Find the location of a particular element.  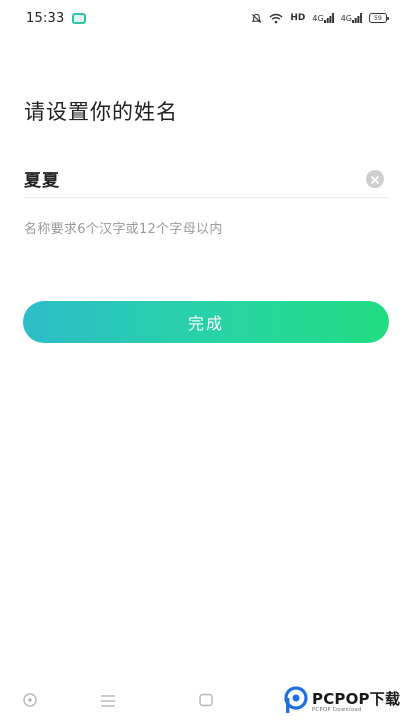

battery-level: 59 is located at coordinates (378, 18).